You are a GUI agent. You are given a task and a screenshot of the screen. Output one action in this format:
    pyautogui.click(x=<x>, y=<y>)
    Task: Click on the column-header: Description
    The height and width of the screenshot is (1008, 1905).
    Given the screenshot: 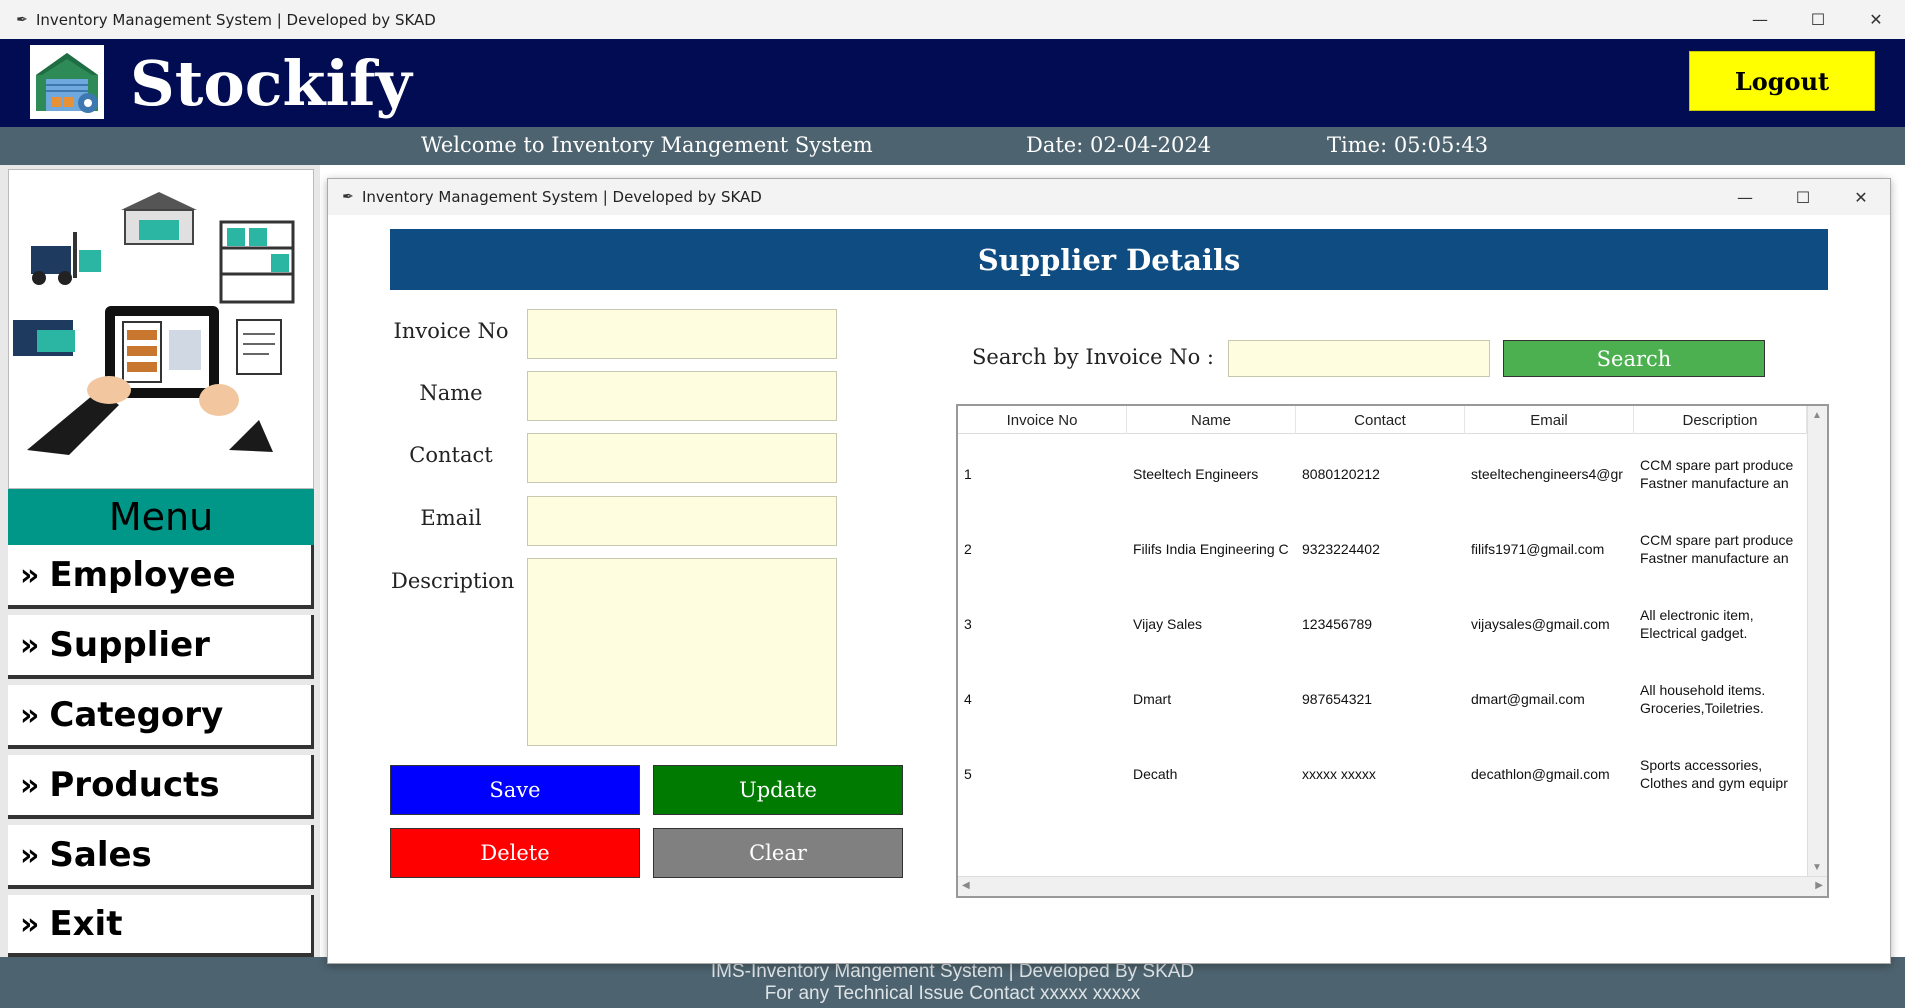 What is the action you would take?
    pyautogui.click(x=1720, y=420)
    